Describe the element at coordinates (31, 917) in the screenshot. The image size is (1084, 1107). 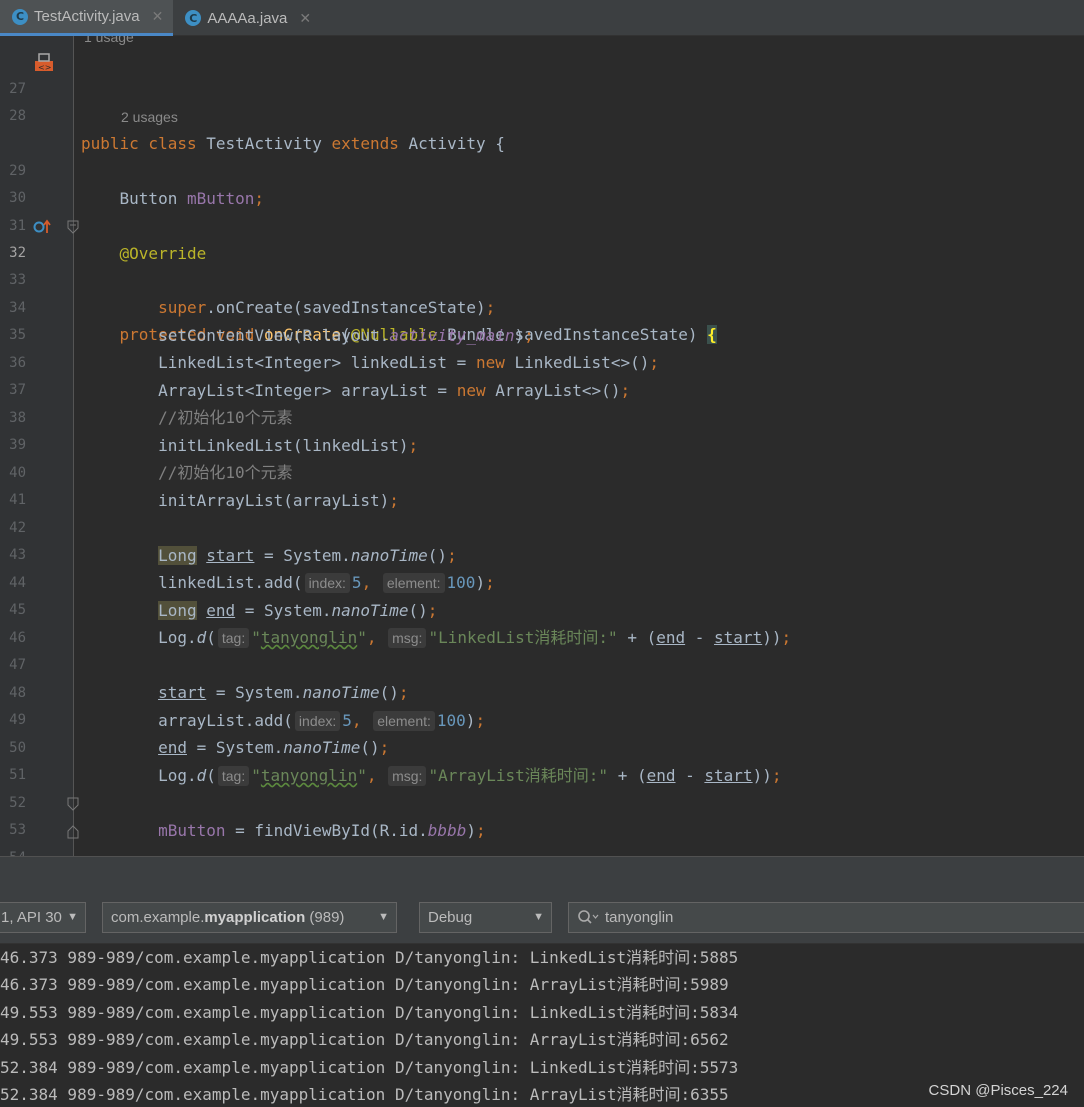
I see `device-selector-value: 1, API 30` at that location.